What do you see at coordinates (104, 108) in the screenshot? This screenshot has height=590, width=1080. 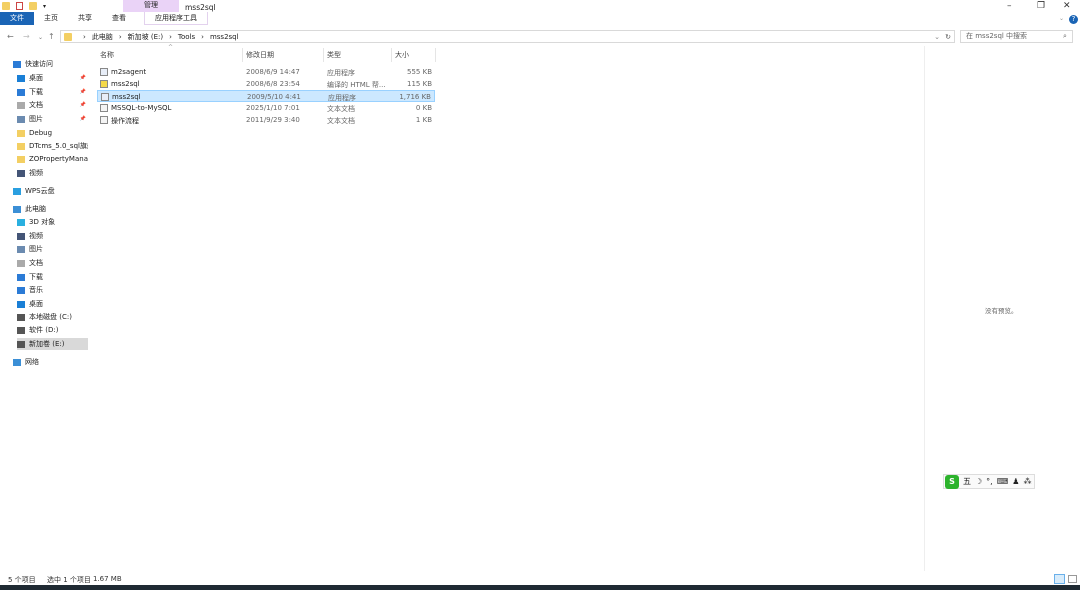 I see `text-file-icon` at bounding box center [104, 108].